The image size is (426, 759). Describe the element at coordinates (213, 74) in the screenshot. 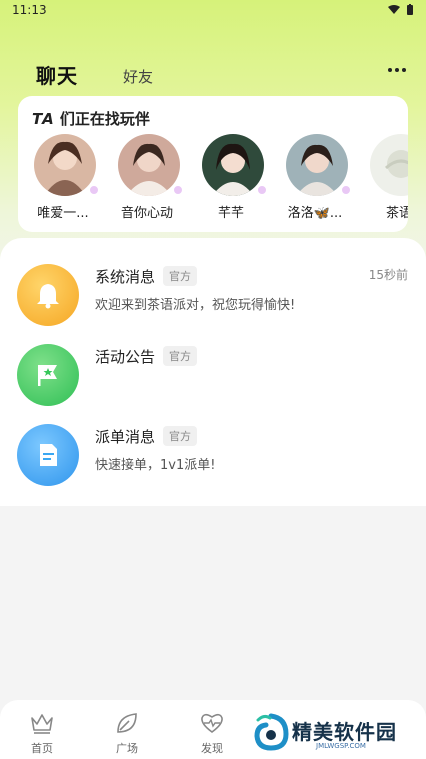

I see `top-tabs: 聊天 好友` at that location.